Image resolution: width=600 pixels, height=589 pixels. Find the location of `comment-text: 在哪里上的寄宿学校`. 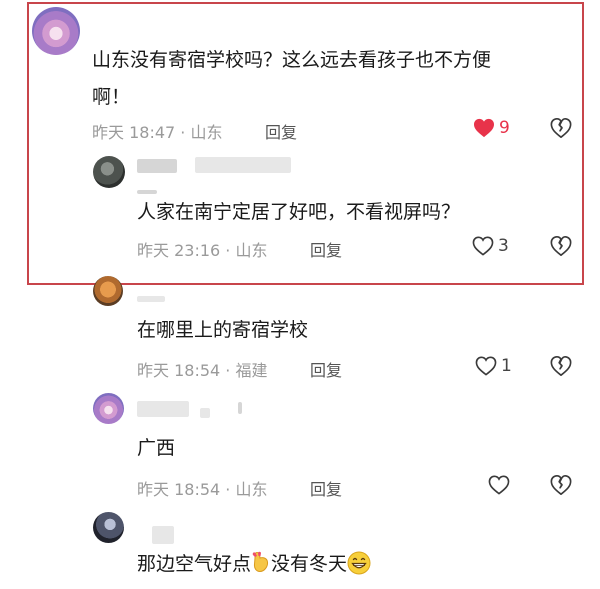

comment-text: 在哪里上的寄宿学校 is located at coordinates (223, 330).